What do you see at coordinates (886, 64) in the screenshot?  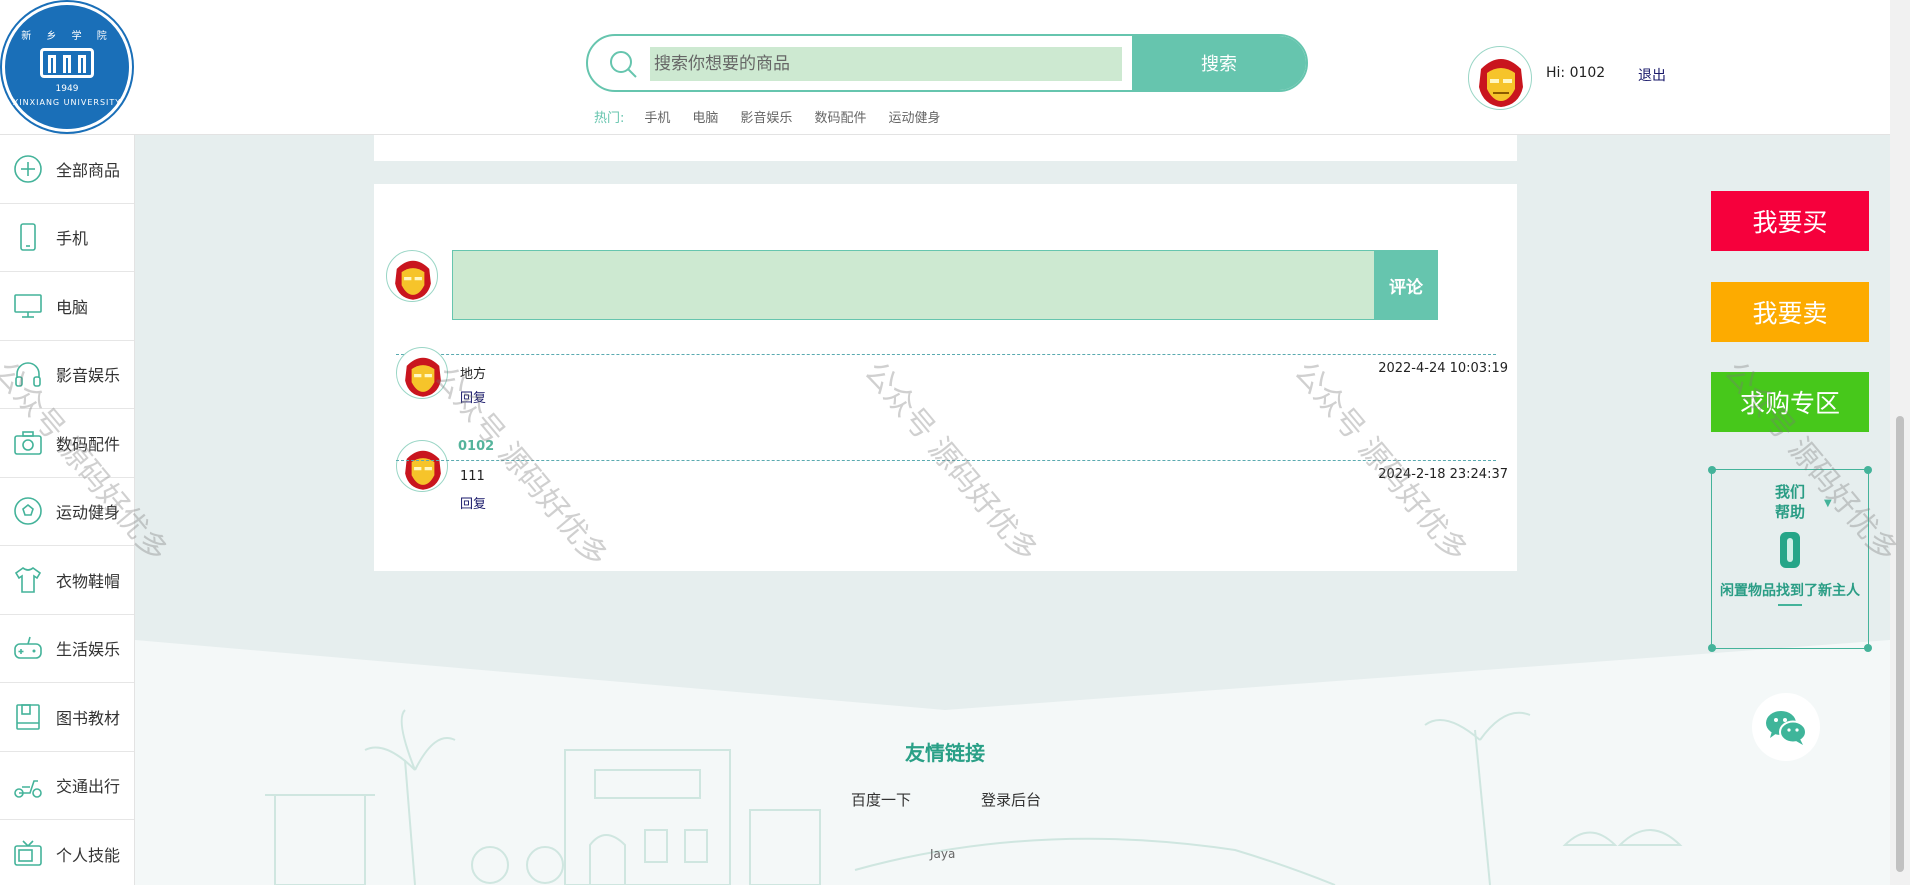 I see `search-input` at bounding box center [886, 64].